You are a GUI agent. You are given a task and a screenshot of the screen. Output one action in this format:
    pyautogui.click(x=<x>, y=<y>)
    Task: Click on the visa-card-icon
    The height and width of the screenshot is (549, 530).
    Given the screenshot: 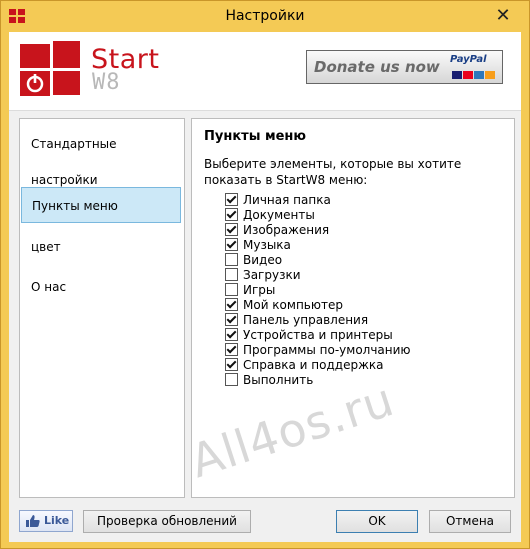 What is the action you would take?
    pyautogui.click(x=457, y=75)
    